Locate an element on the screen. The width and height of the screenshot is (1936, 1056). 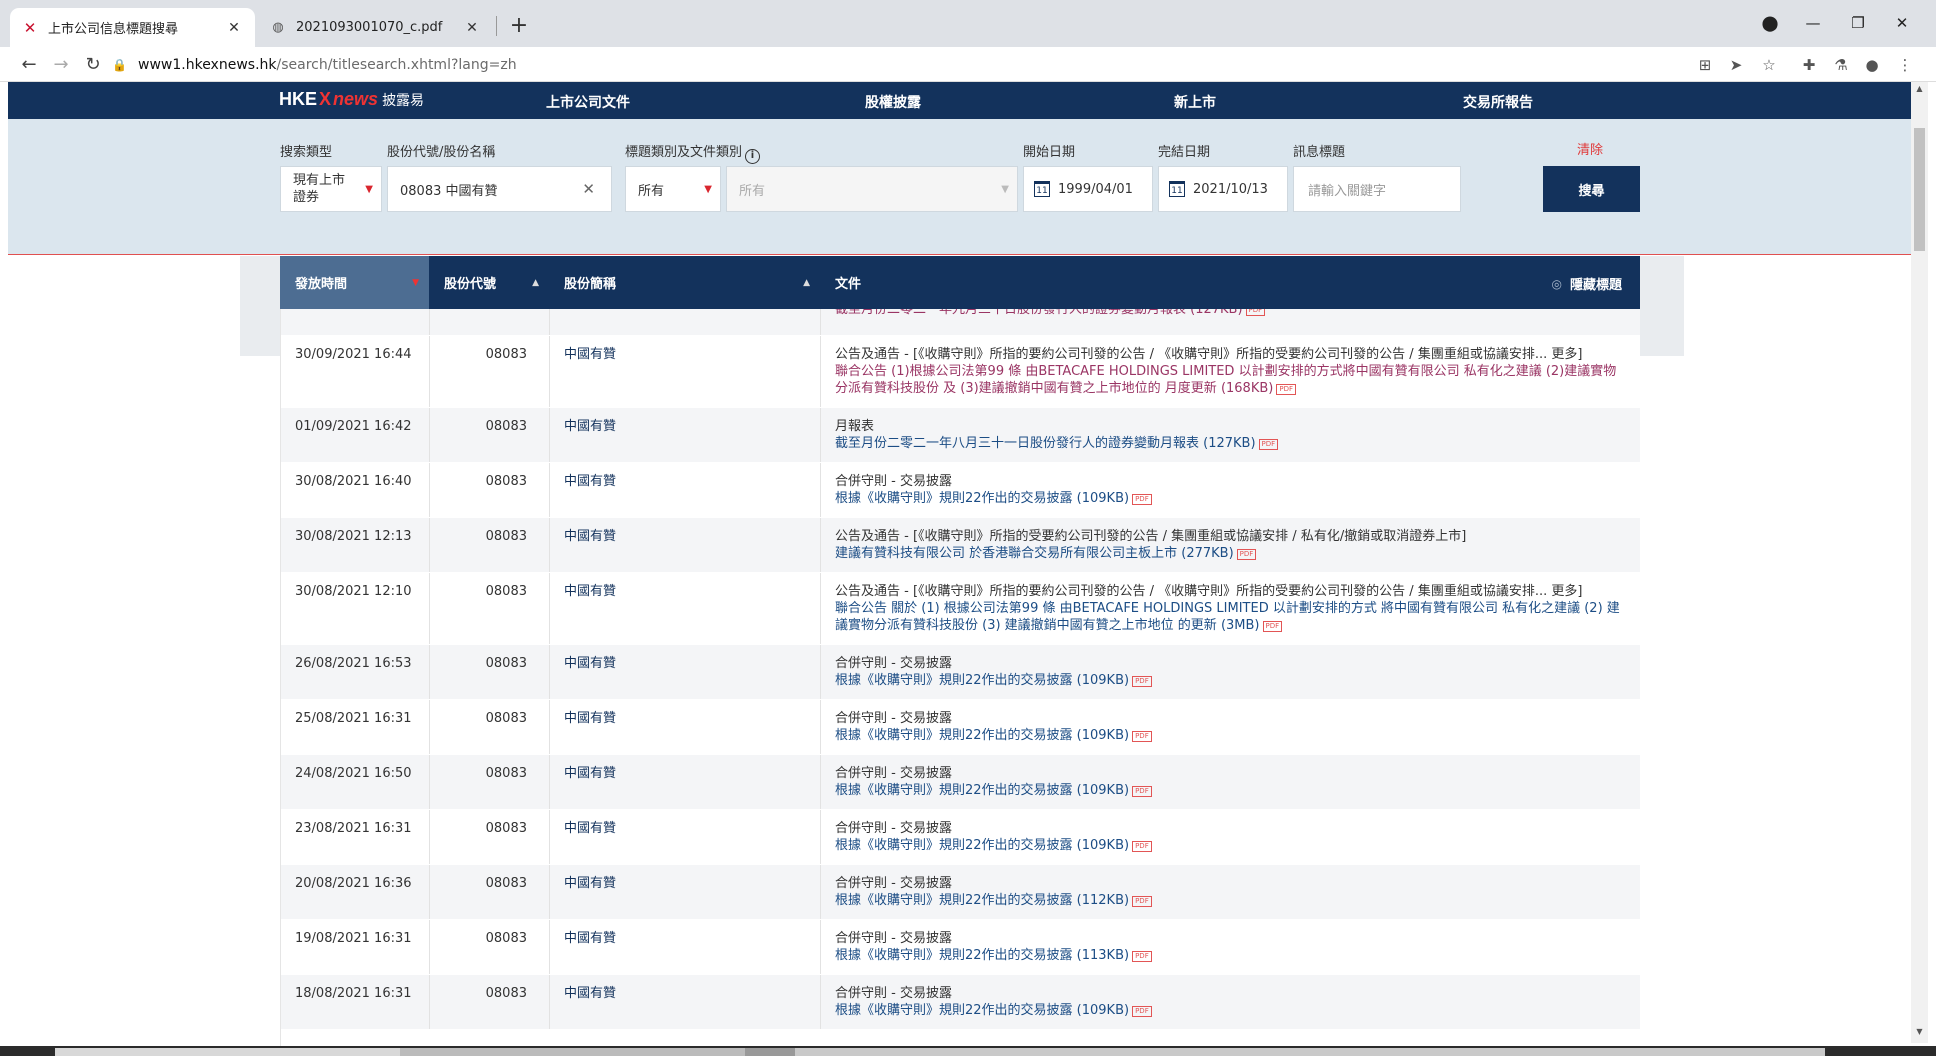
title-keyword-input: 請輸入關鍵字 is located at coordinates (1377, 189).